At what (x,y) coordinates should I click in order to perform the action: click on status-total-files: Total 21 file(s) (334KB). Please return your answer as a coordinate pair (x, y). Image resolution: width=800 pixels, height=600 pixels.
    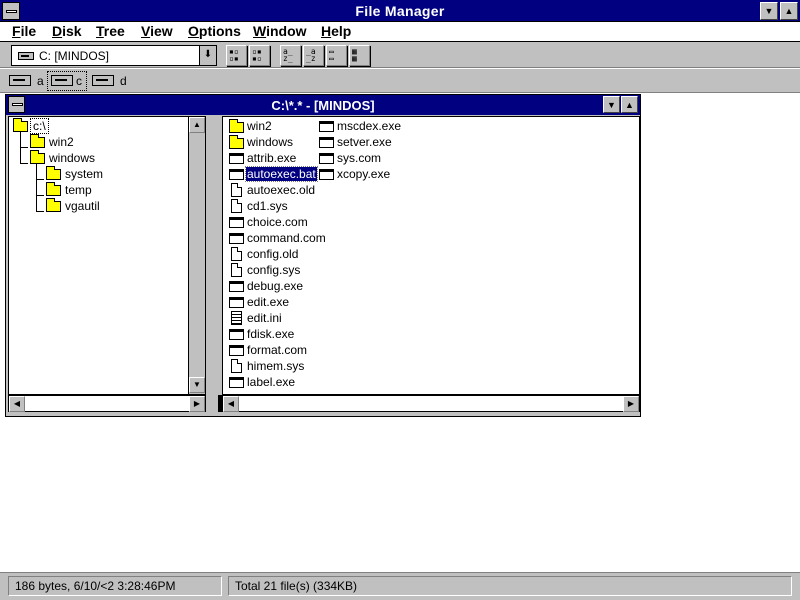
    Looking at the image, I should click on (510, 586).